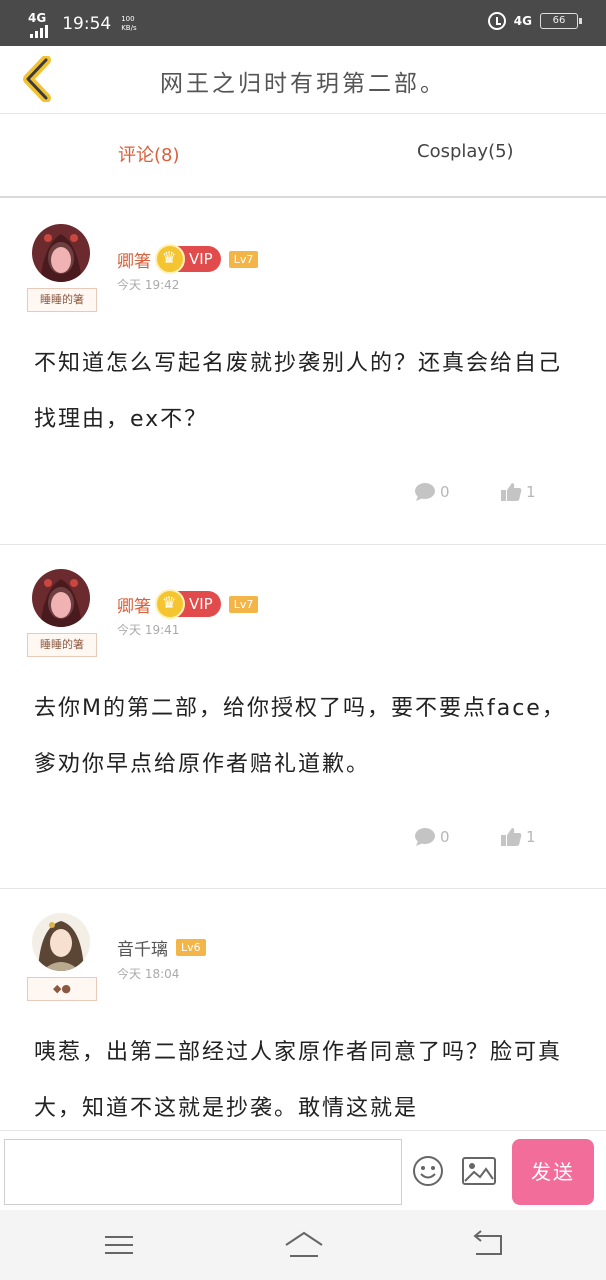 The width and height of the screenshot is (606, 1280). What do you see at coordinates (298, 391) in the screenshot?
I see `comment-text: 不知道怎么写起名废就抄袭别人的？还真会给自己找理由，ex不？` at bounding box center [298, 391].